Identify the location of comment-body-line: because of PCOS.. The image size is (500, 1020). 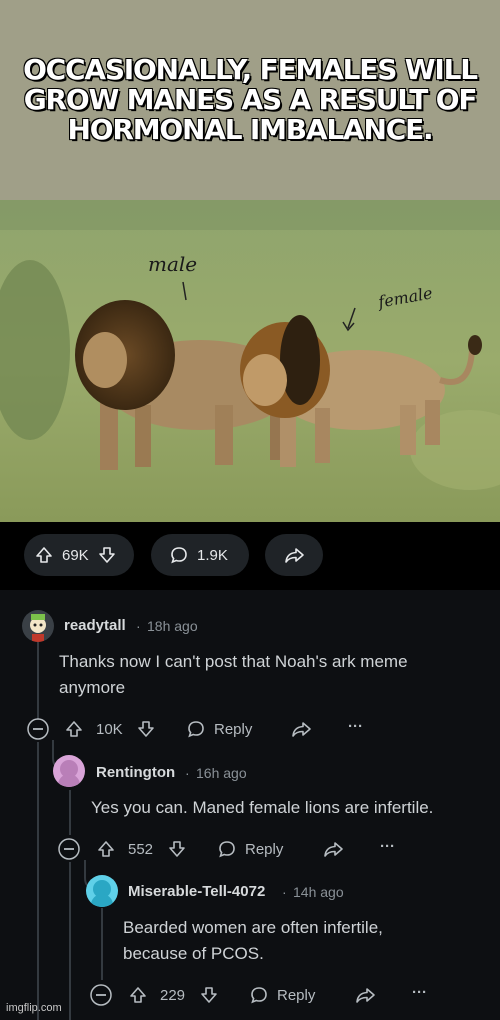
(193, 953).